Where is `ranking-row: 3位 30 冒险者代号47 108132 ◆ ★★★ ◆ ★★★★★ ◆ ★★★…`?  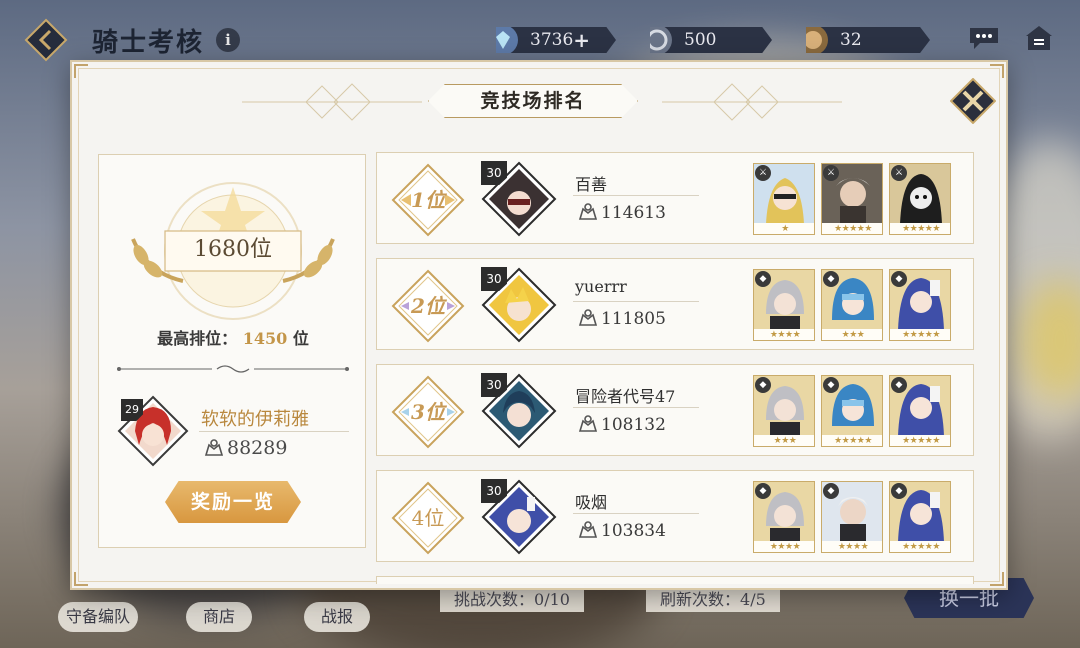
ranking-row: 3位 30 冒险者代号47 108132 ◆ ★★★ ◆ ★★★★★ ◆ ★★★… is located at coordinates (675, 410).